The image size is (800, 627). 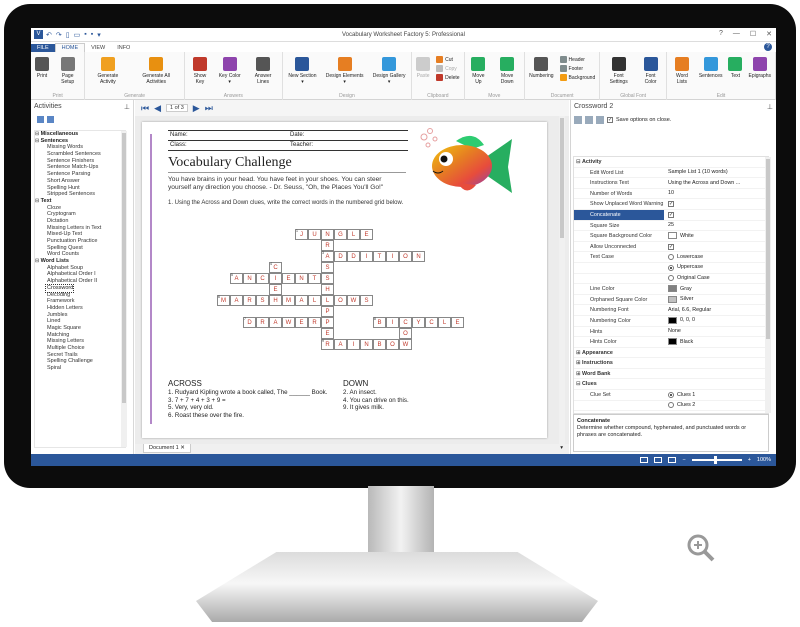 I want to click on tree-item: Word Counts, so click(x=80, y=254).